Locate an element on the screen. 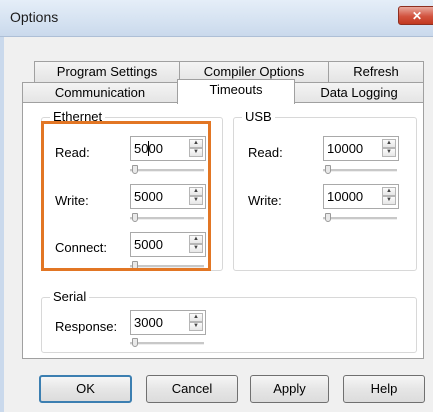 The width and height of the screenshot is (433, 412). usb-read-spinner: 10000 ▲ ▼ is located at coordinates (361, 148).